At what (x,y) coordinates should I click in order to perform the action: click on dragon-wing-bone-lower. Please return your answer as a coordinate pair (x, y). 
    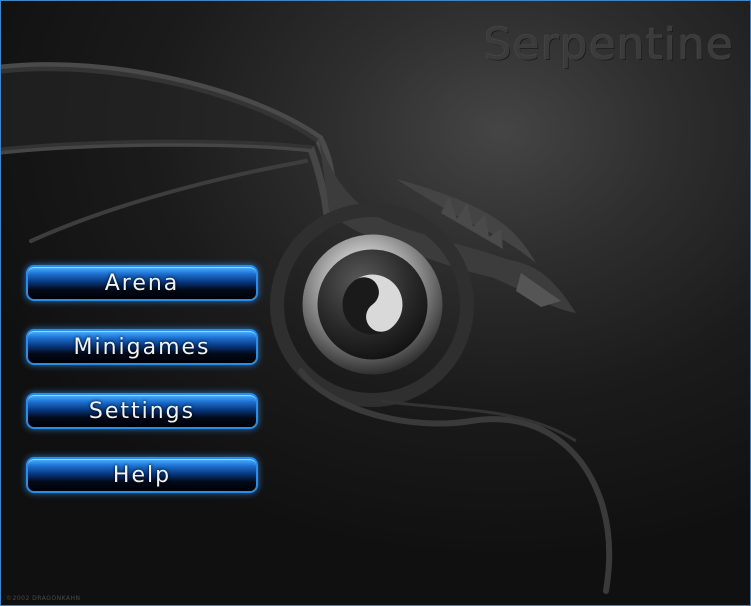
    Looking at the image, I should click on (168, 201).